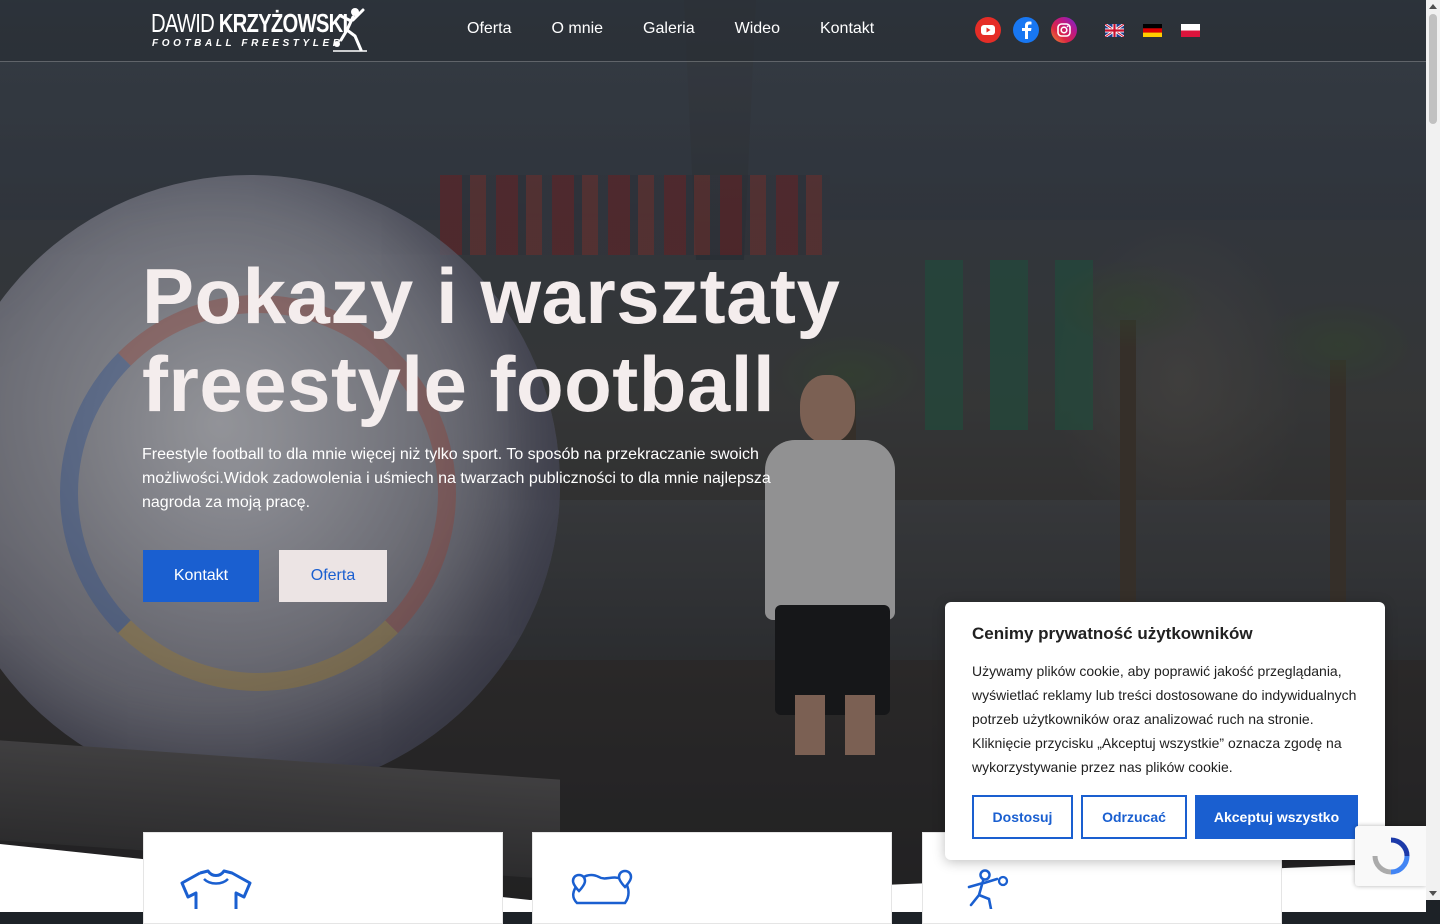 Image resolution: width=1440 pixels, height=924 pixels. What do you see at coordinates (602, 887) in the screenshot?
I see `world-map-pin-icon` at bounding box center [602, 887].